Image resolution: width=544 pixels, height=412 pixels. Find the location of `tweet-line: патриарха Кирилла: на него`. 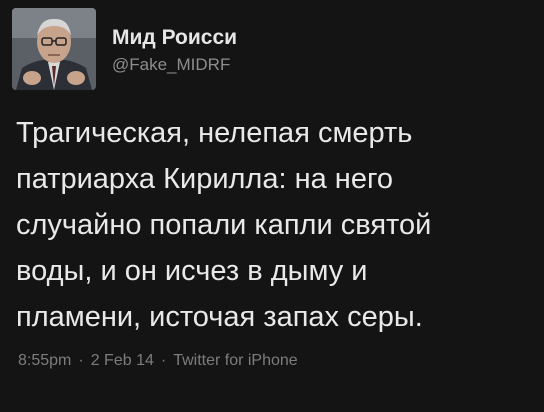

tweet-line: патриарха Кирилла: на него is located at coordinates (205, 179).